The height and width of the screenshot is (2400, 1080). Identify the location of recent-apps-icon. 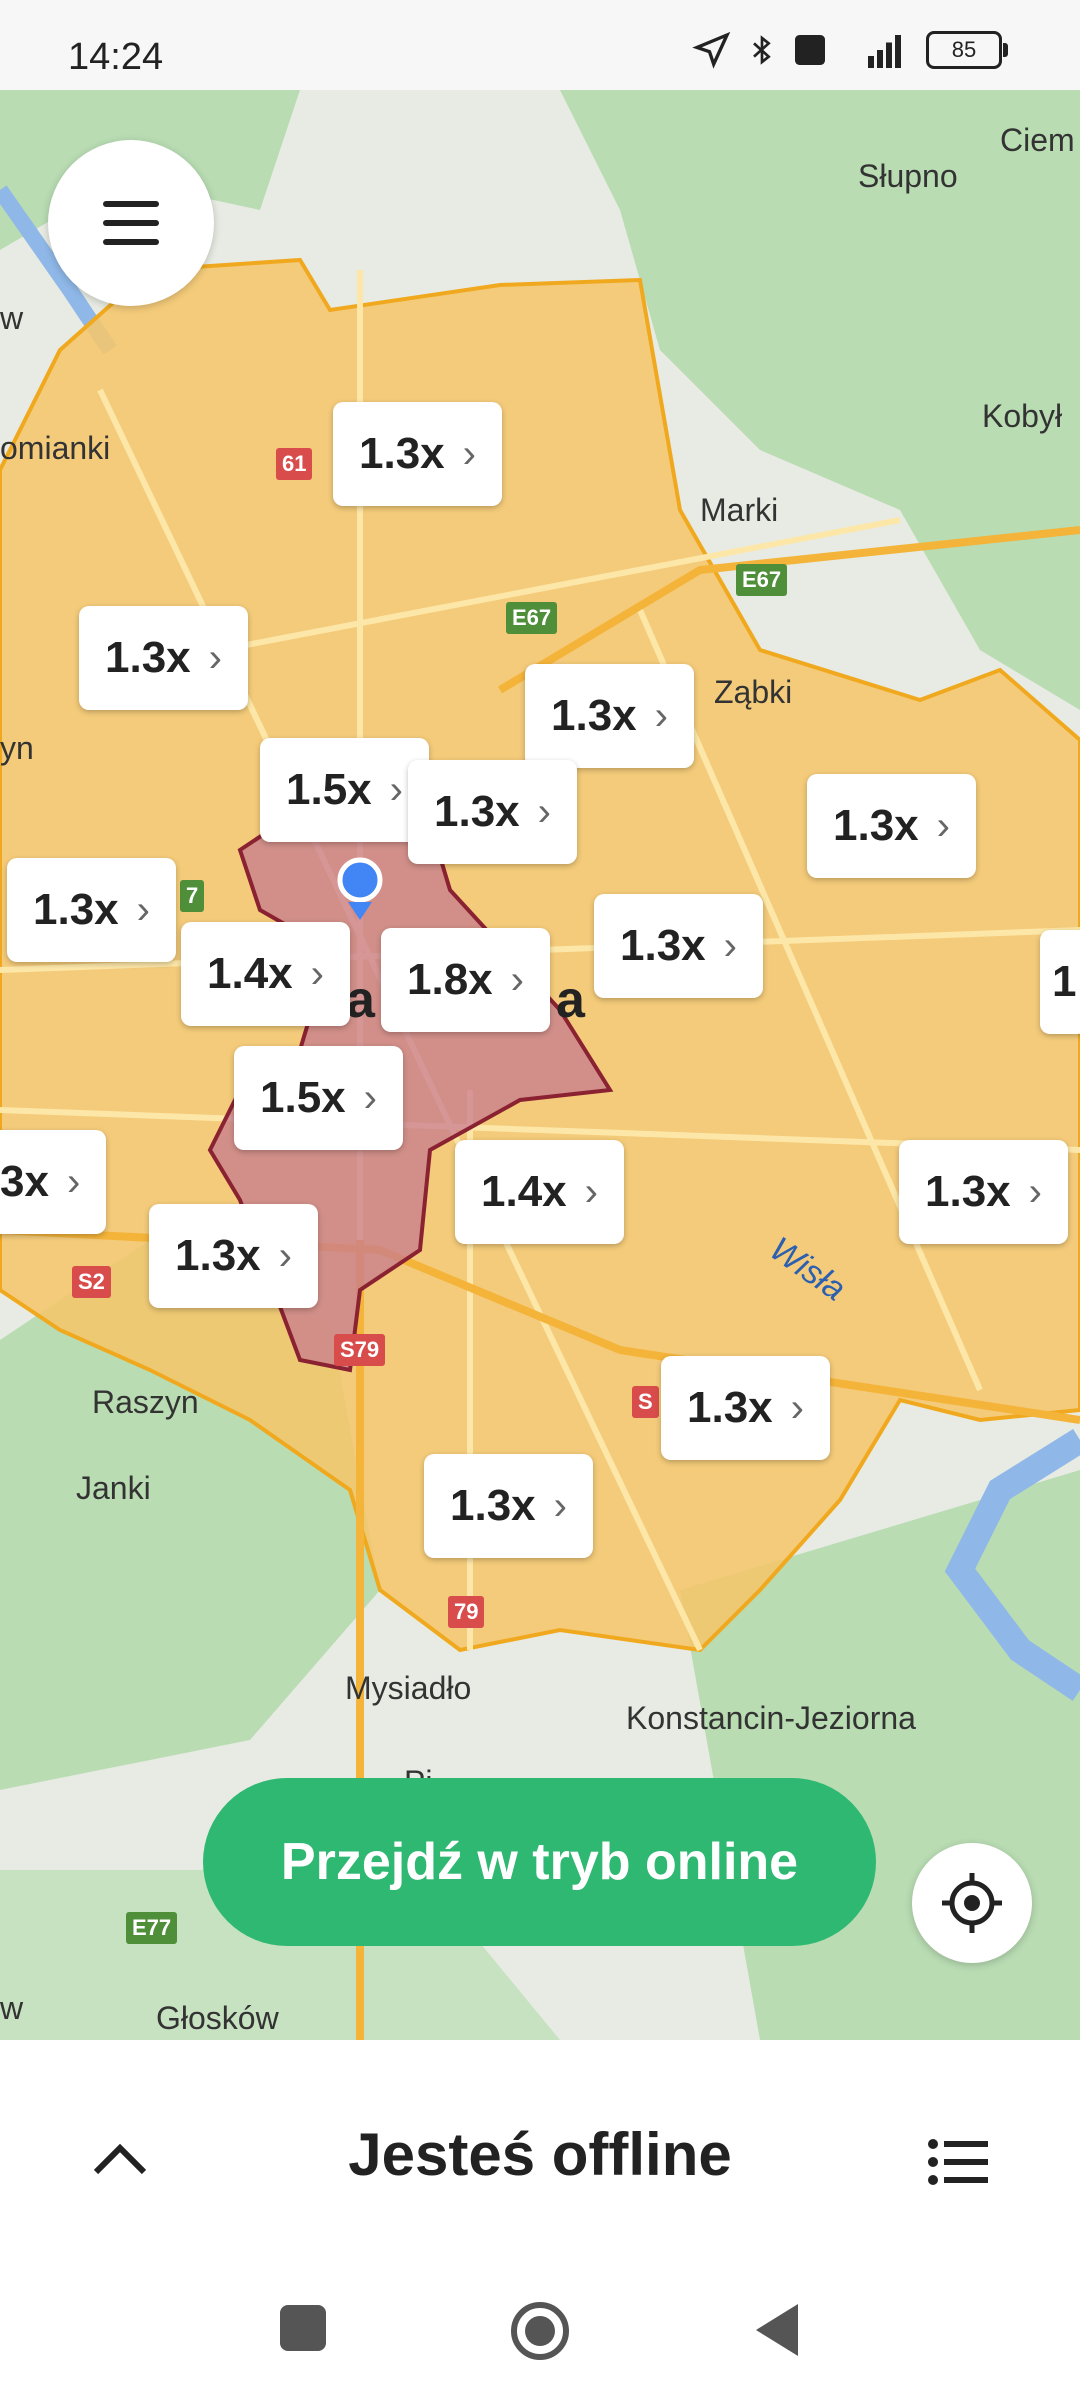
(303, 2328).